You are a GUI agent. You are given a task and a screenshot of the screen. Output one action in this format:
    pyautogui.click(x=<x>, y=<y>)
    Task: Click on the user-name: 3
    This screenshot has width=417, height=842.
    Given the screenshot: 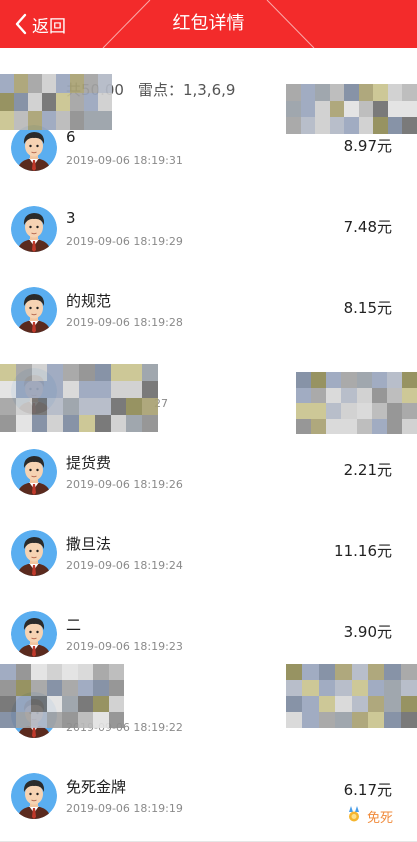 What is the action you would take?
    pyautogui.click(x=71, y=218)
    